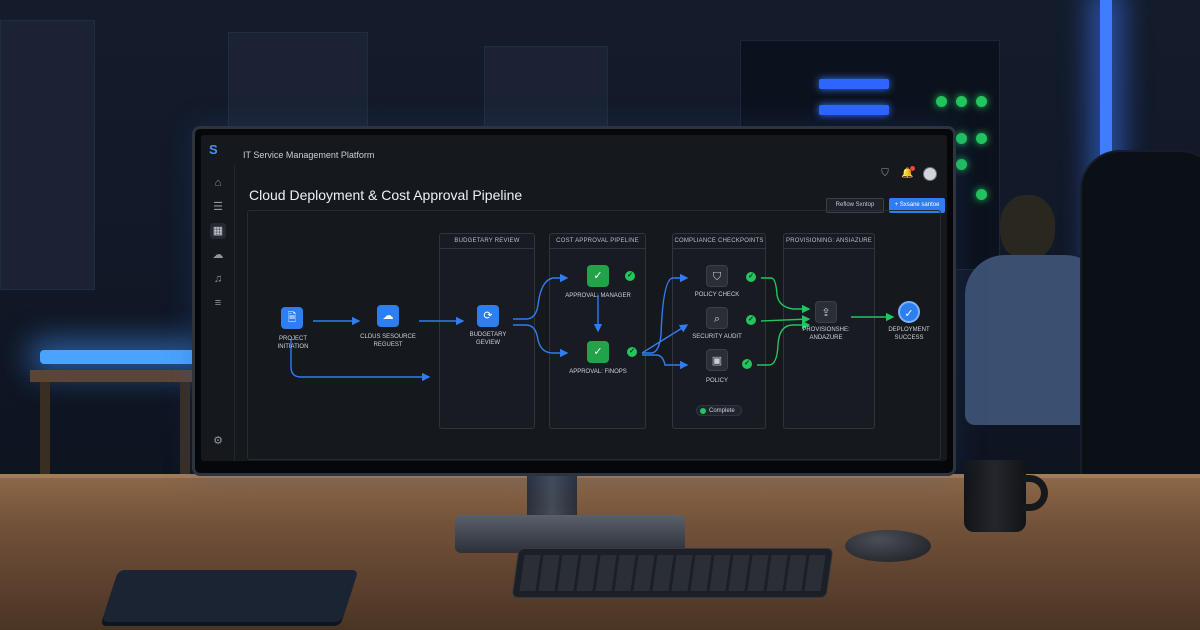  What do you see at coordinates (722, 411) in the screenshot?
I see `complete-label: Complete` at bounding box center [722, 411].